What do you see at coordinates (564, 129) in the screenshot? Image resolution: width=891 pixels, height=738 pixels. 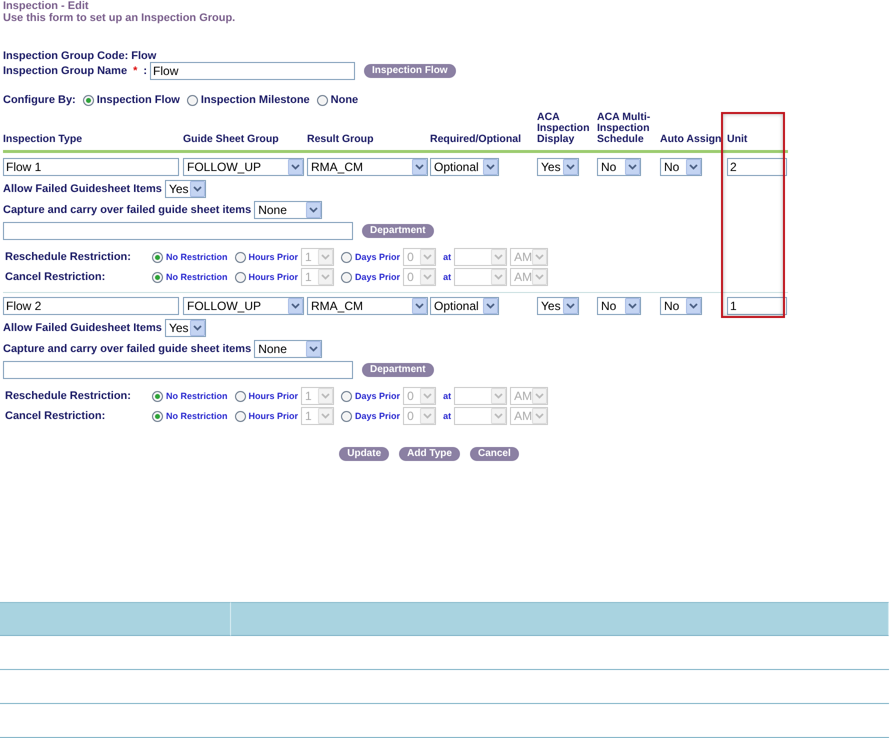 I see `column-header: ACA Inspection Display` at bounding box center [564, 129].